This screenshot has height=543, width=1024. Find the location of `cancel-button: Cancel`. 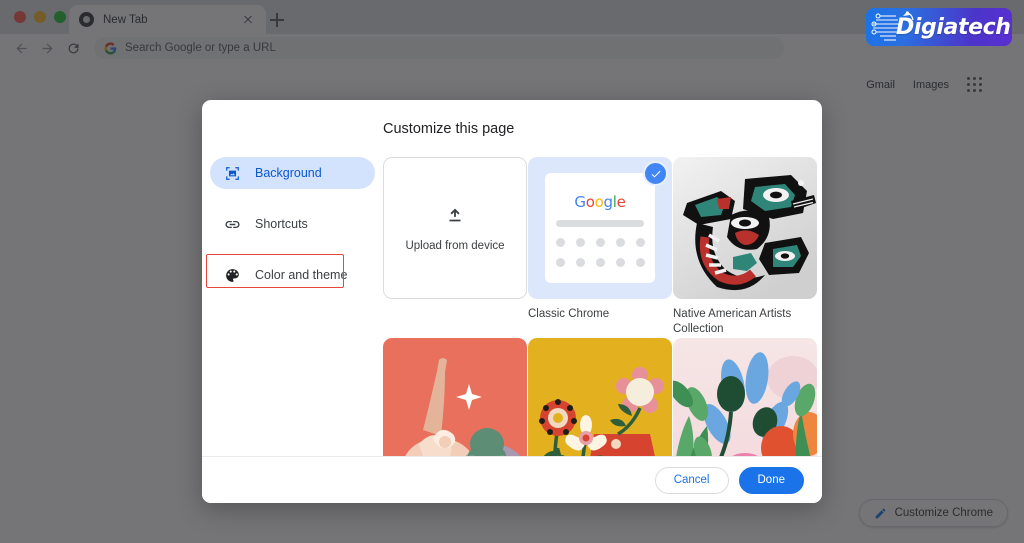

cancel-button: Cancel is located at coordinates (691, 480).